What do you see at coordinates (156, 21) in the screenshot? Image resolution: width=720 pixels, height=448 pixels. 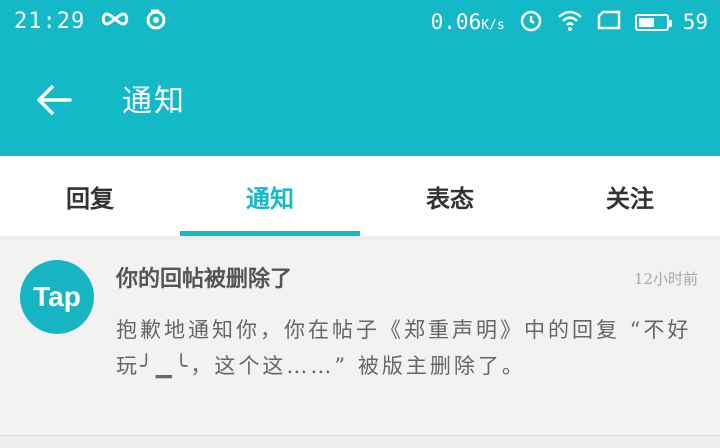 I see `sync-app-icon` at bounding box center [156, 21].